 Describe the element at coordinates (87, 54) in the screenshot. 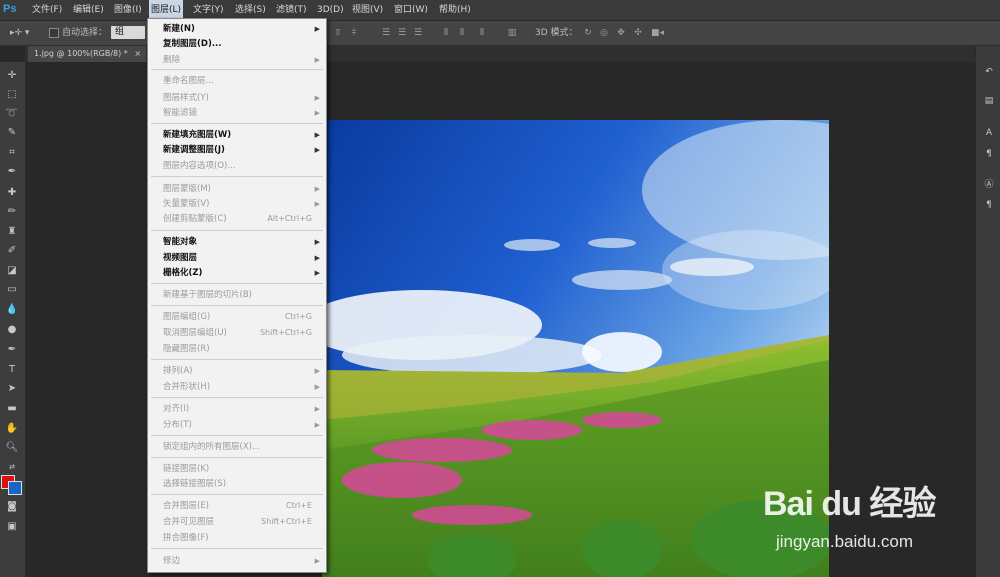

I see `document-tab: 1.jpg @ 100%(RGB/8) * ×` at that location.